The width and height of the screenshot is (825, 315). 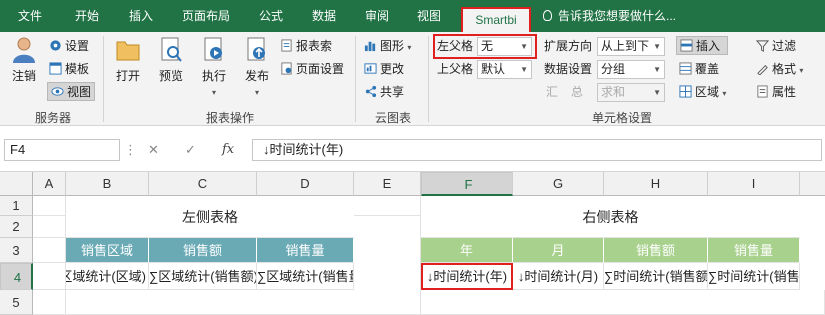 What do you see at coordinates (656, 184) in the screenshot?
I see `column-header: H` at bounding box center [656, 184].